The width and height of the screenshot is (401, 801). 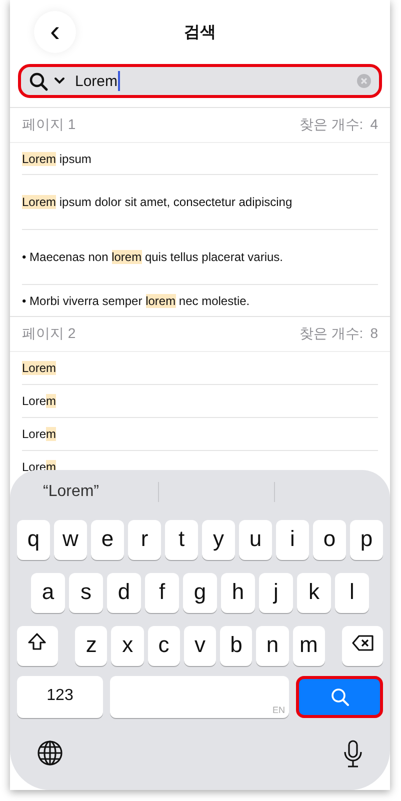 What do you see at coordinates (70, 540) in the screenshot?
I see `letter-key: w` at bounding box center [70, 540].